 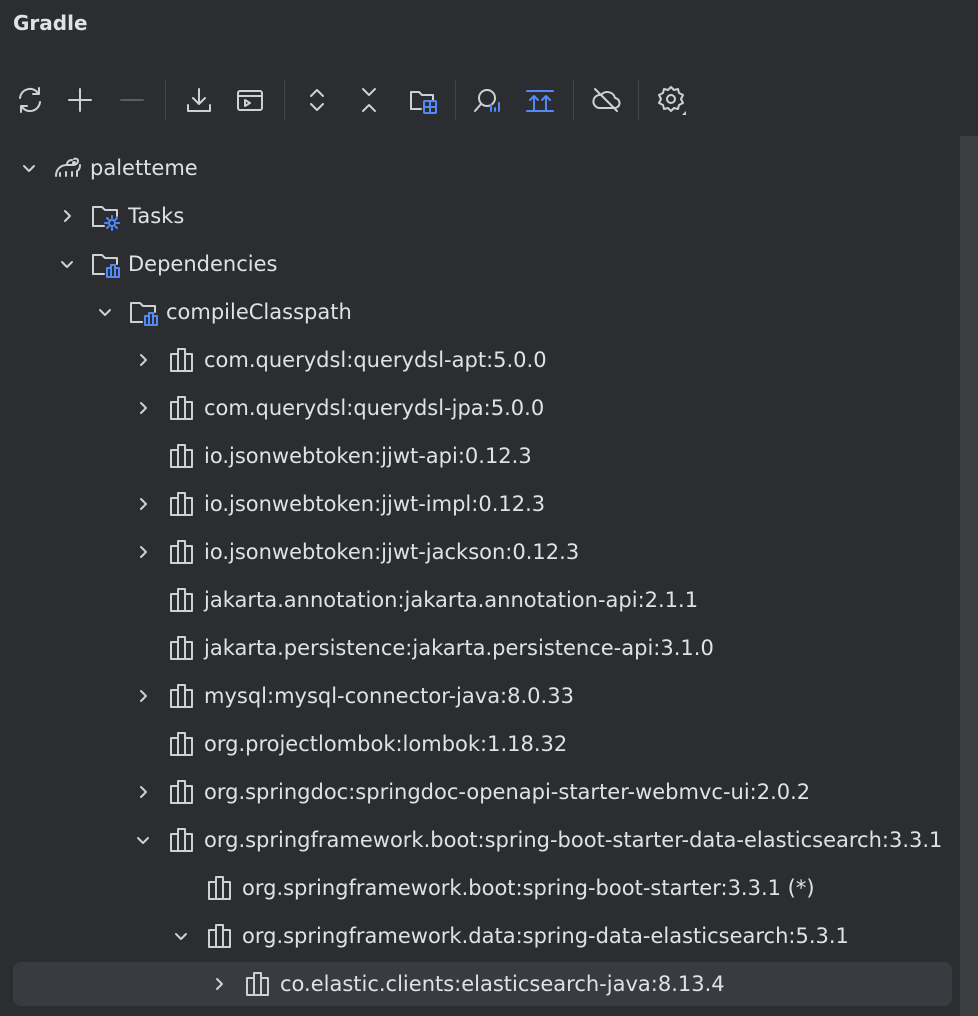 What do you see at coordinates (50, 23) in the screenshot?
I see `panel-title: Gradle` at bounding box center [50, 23].